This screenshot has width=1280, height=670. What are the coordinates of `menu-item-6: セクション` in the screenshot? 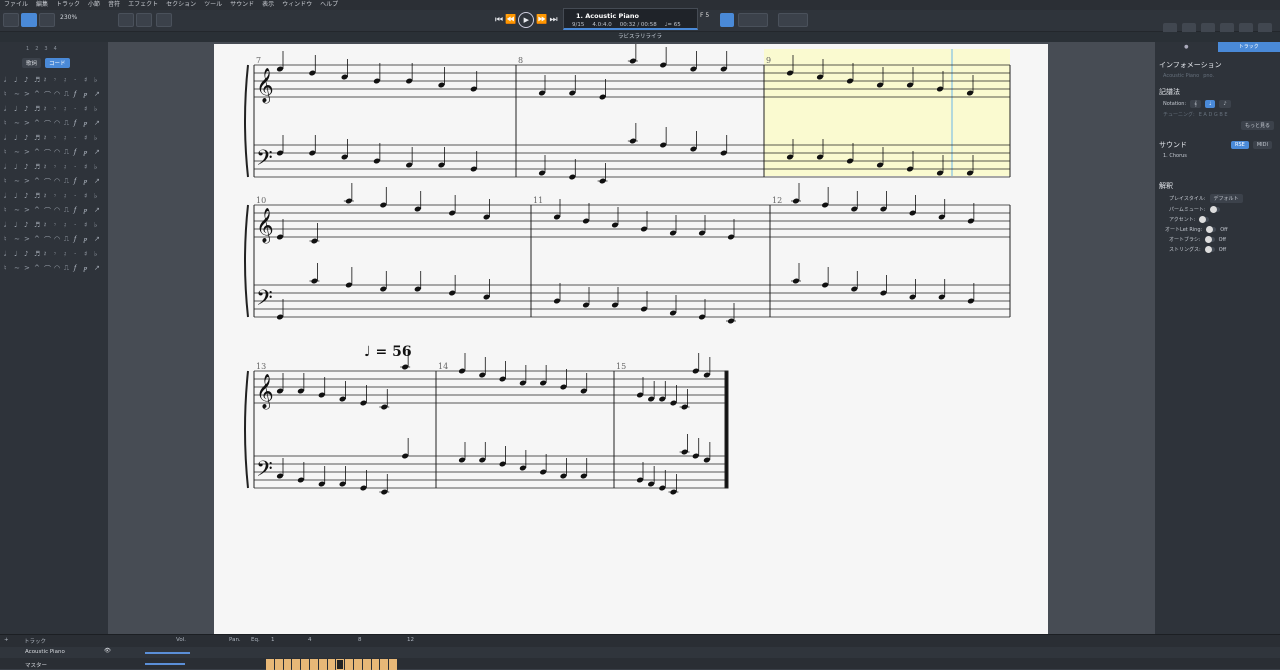 It's located at (181, 5).